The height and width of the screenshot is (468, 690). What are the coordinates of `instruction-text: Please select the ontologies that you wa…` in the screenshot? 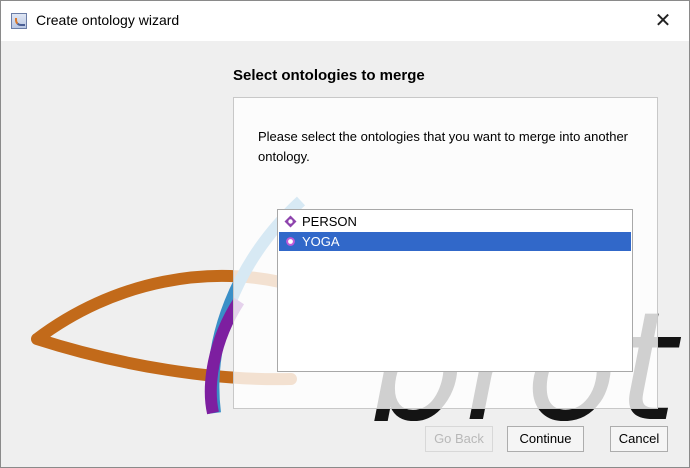 It's located at (443, 146).